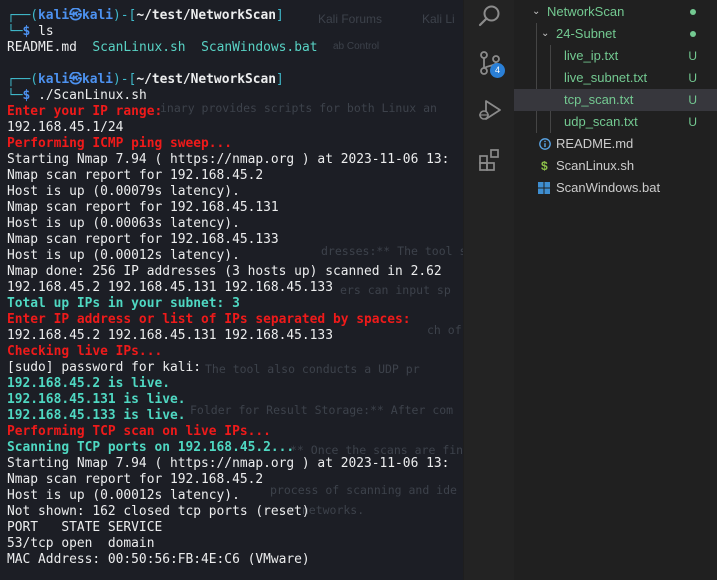 Image resolution: width=717 pixels, height=580 pixels. Describe the element at coordinates (88, 383) in the screenshot. I see `terminal-line: 192.168.45.2 is live.` at that location.